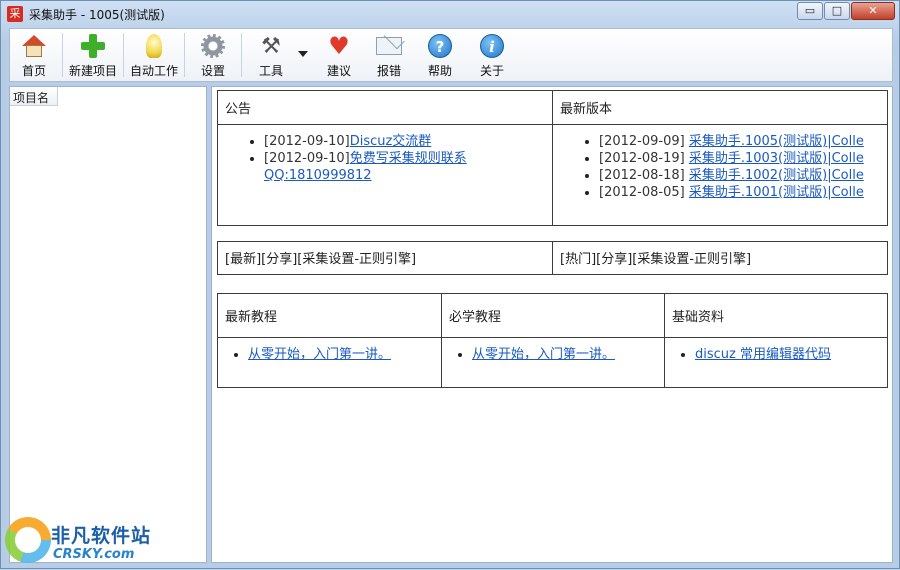 Image resolution: width=900 pixels, height=570 pixels. Describe the element at coordinates (270, 71) in the screenshot. I see `tools-label: 工具` at that location.